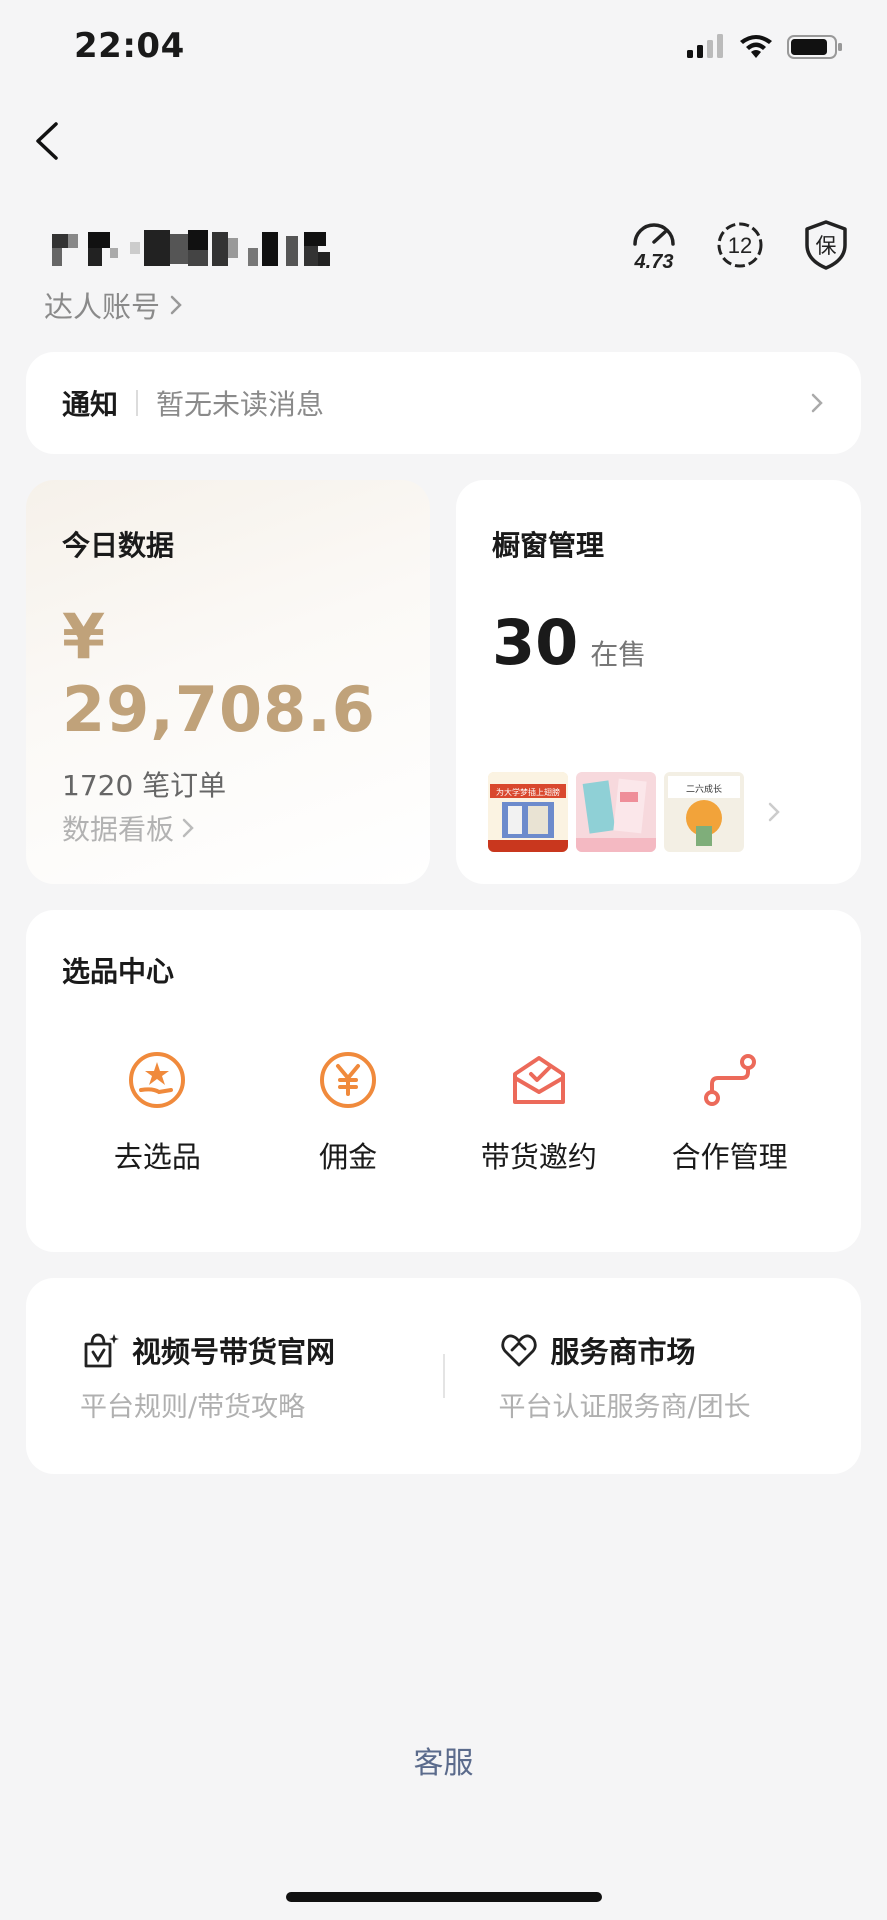 The image size is (887, 1920). I want to click on data-dashboard-link: 数据看板, so click(129, 828).